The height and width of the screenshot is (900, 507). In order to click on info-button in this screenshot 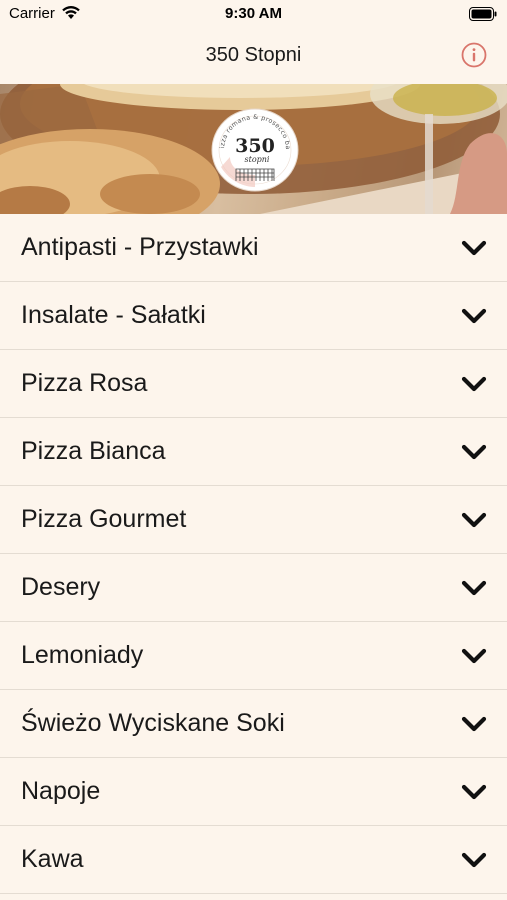, I will do `click(474, 55)`.